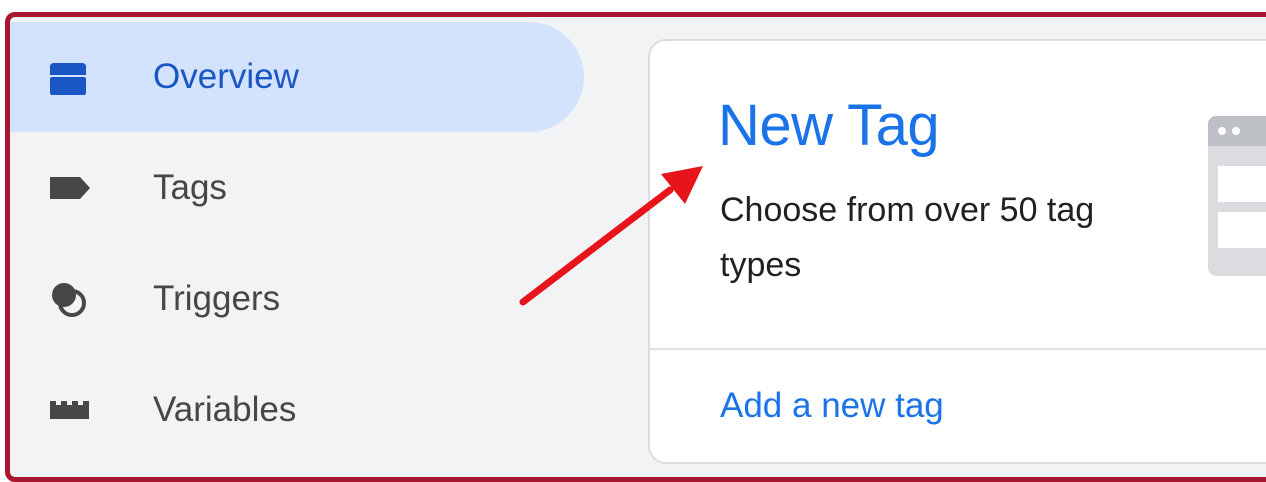 The width and height of the screenshot is (1266, 482). Describe the element at coordinates (297, 299) in the screenshot. I see `sidebar-item-triggers: Triggers` at that location.